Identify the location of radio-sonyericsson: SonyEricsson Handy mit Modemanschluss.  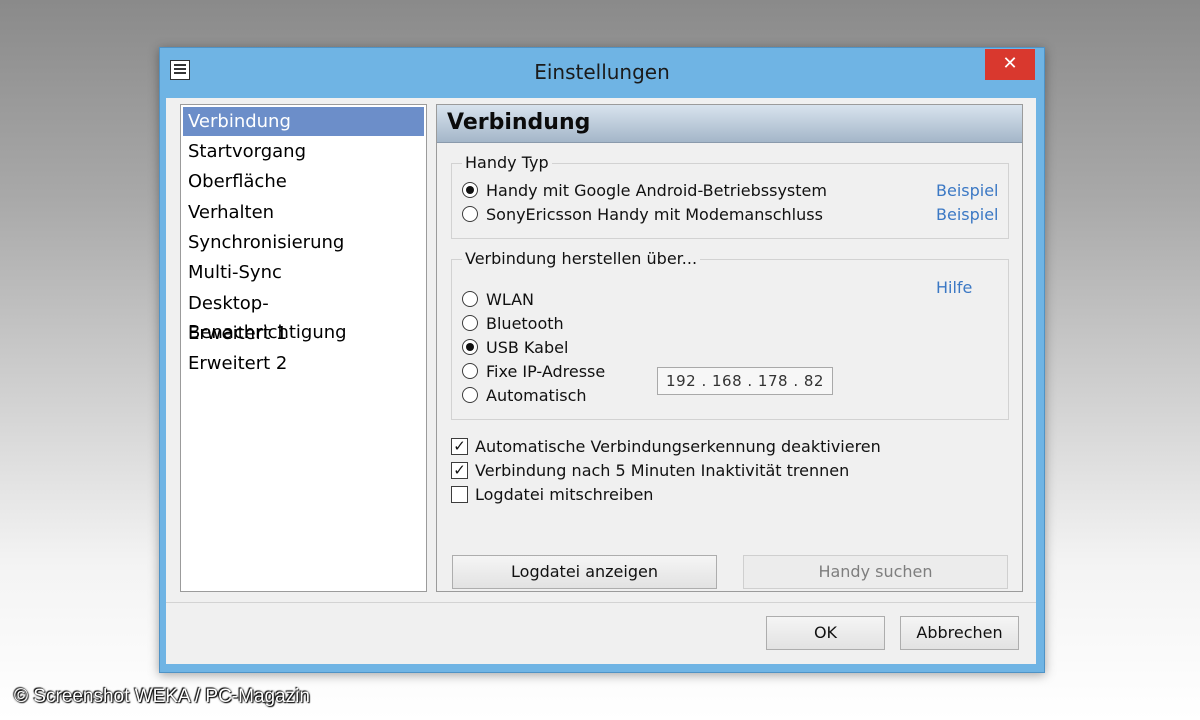
(662, 216).